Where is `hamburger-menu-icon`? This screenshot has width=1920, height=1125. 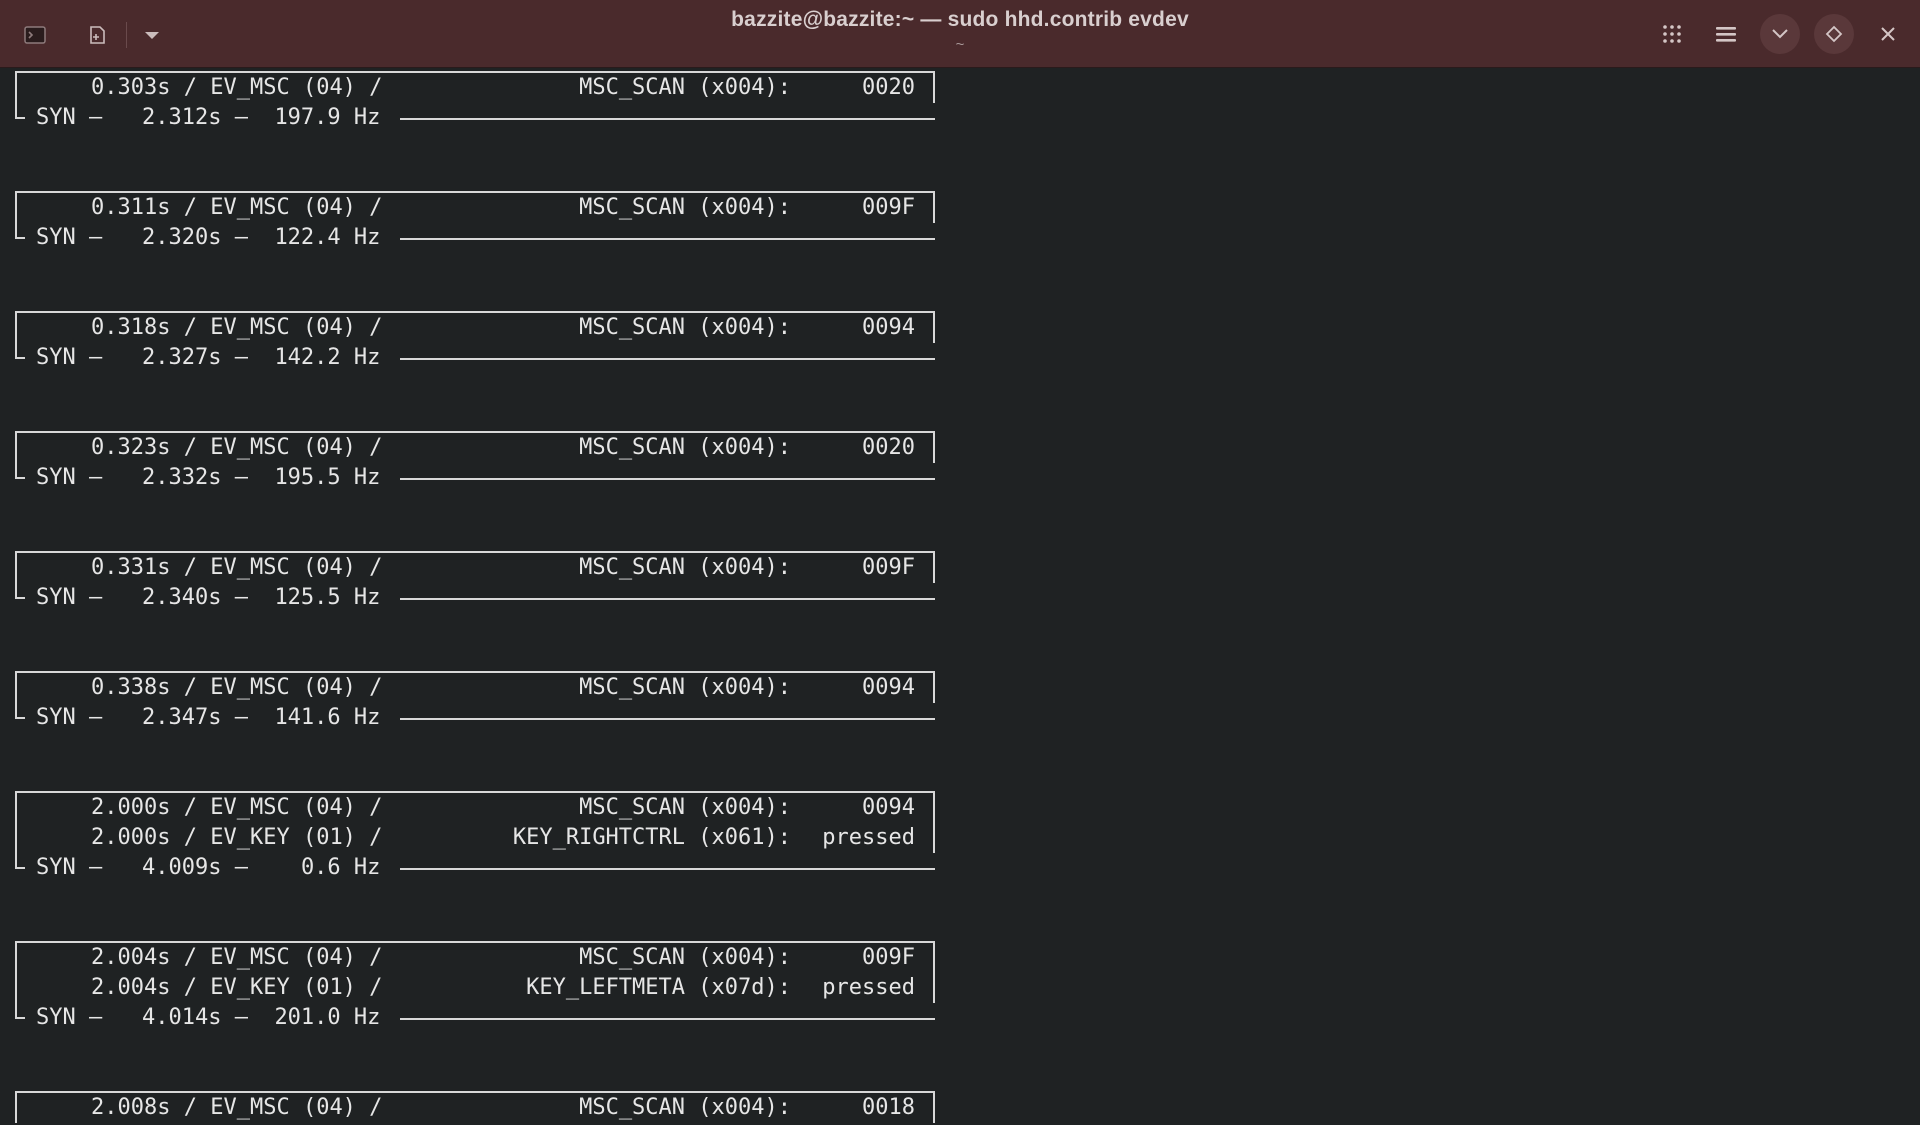 hamburger-menu-icon is located at coordinates (1726, 34).